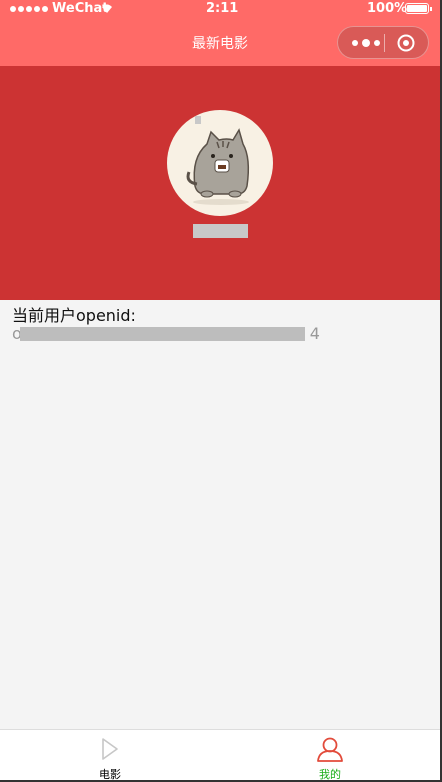  I want to click on status-time: 2:11, so click(222, 8).